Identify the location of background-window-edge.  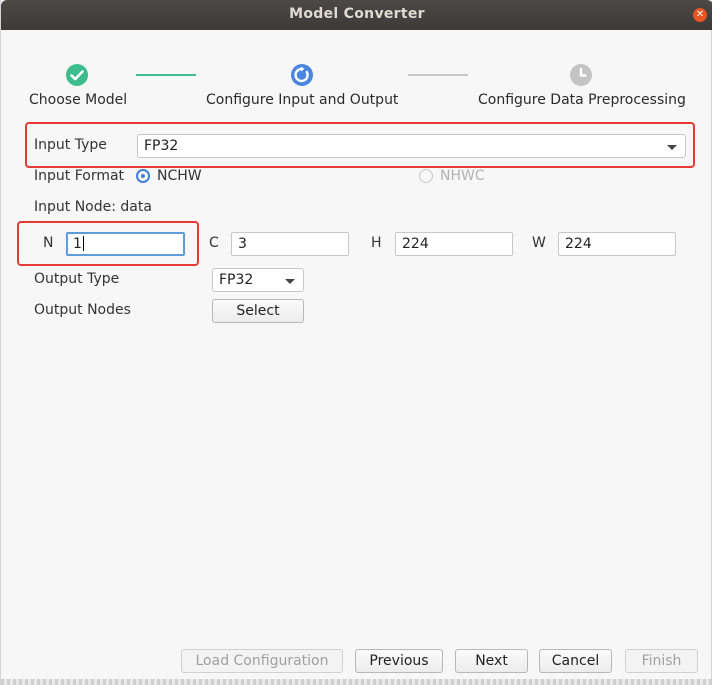
(356, 682).